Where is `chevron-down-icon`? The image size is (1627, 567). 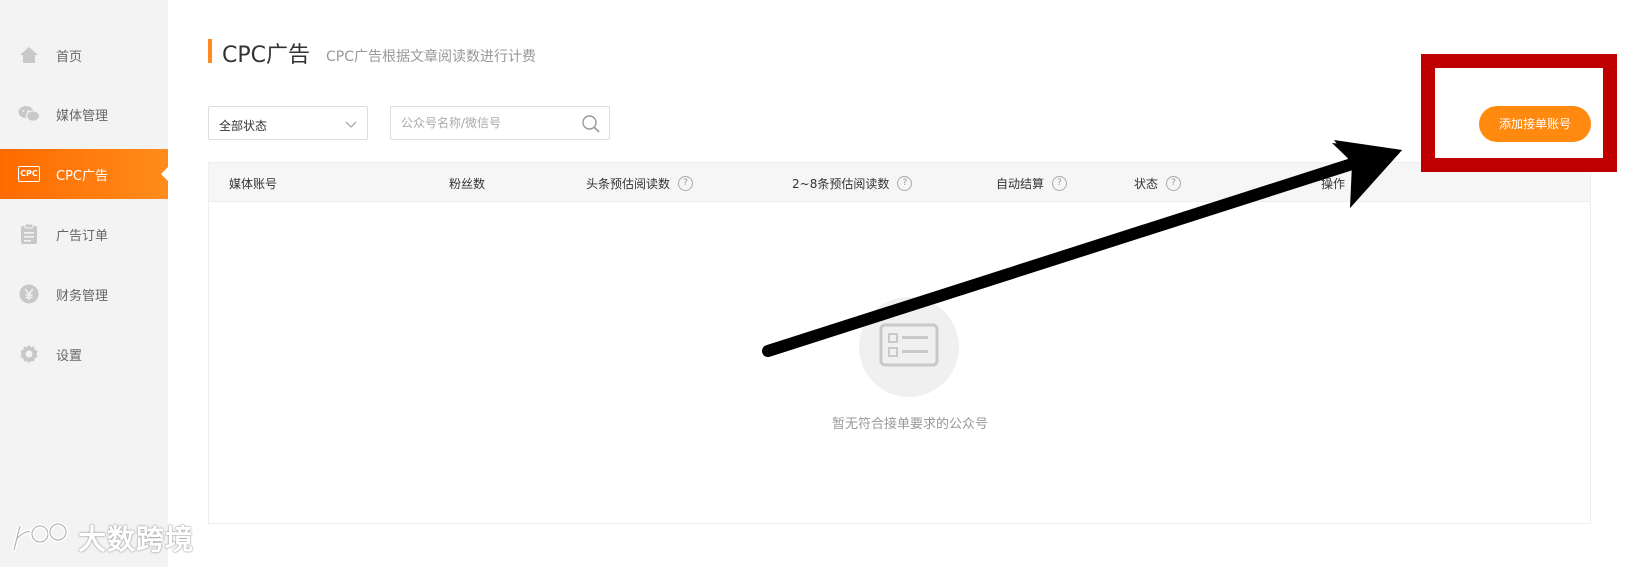 chevron-down-icon is located at coordinates (351, 125).